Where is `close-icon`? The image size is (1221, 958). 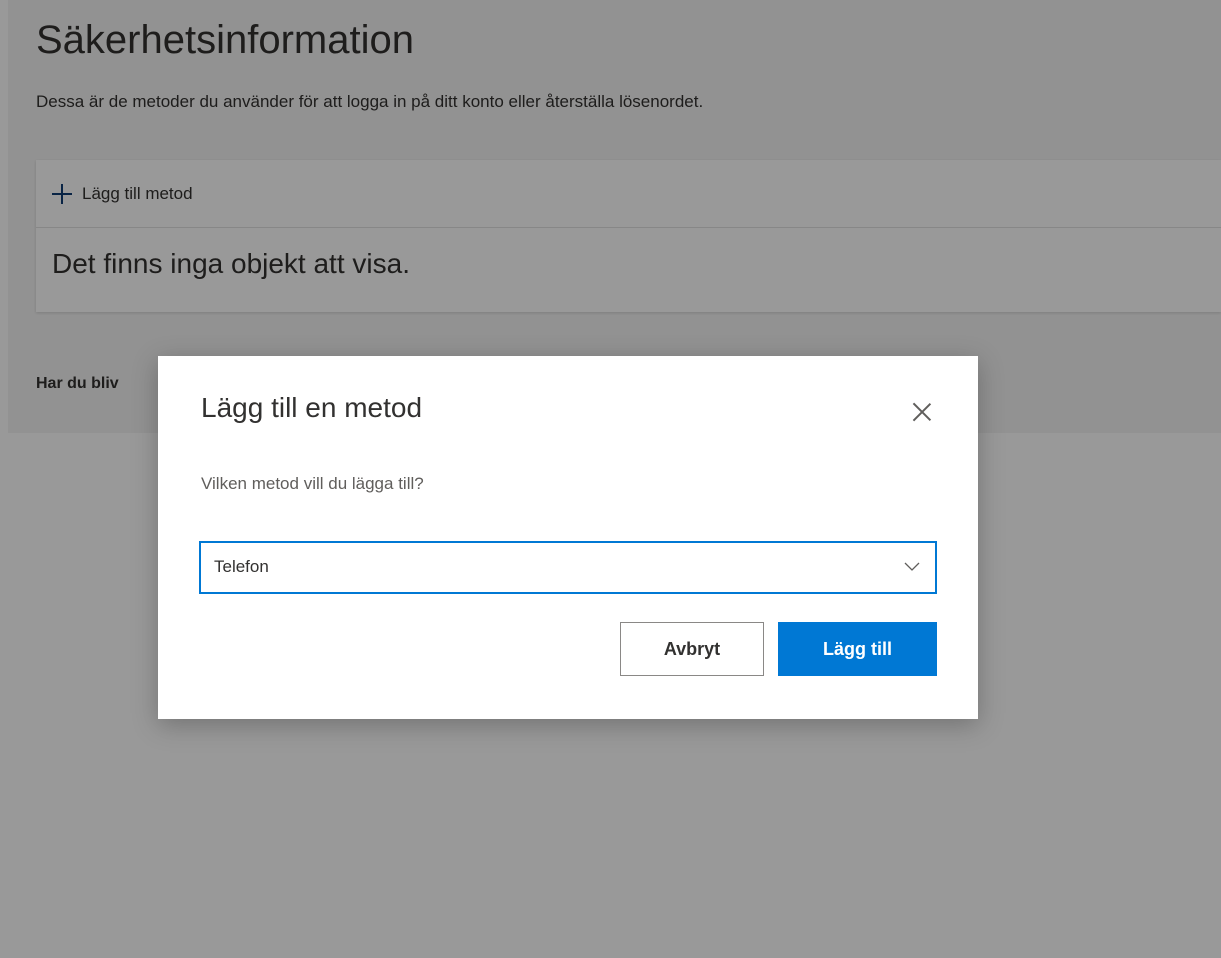 close-icon is located at coordinates (922, 412).